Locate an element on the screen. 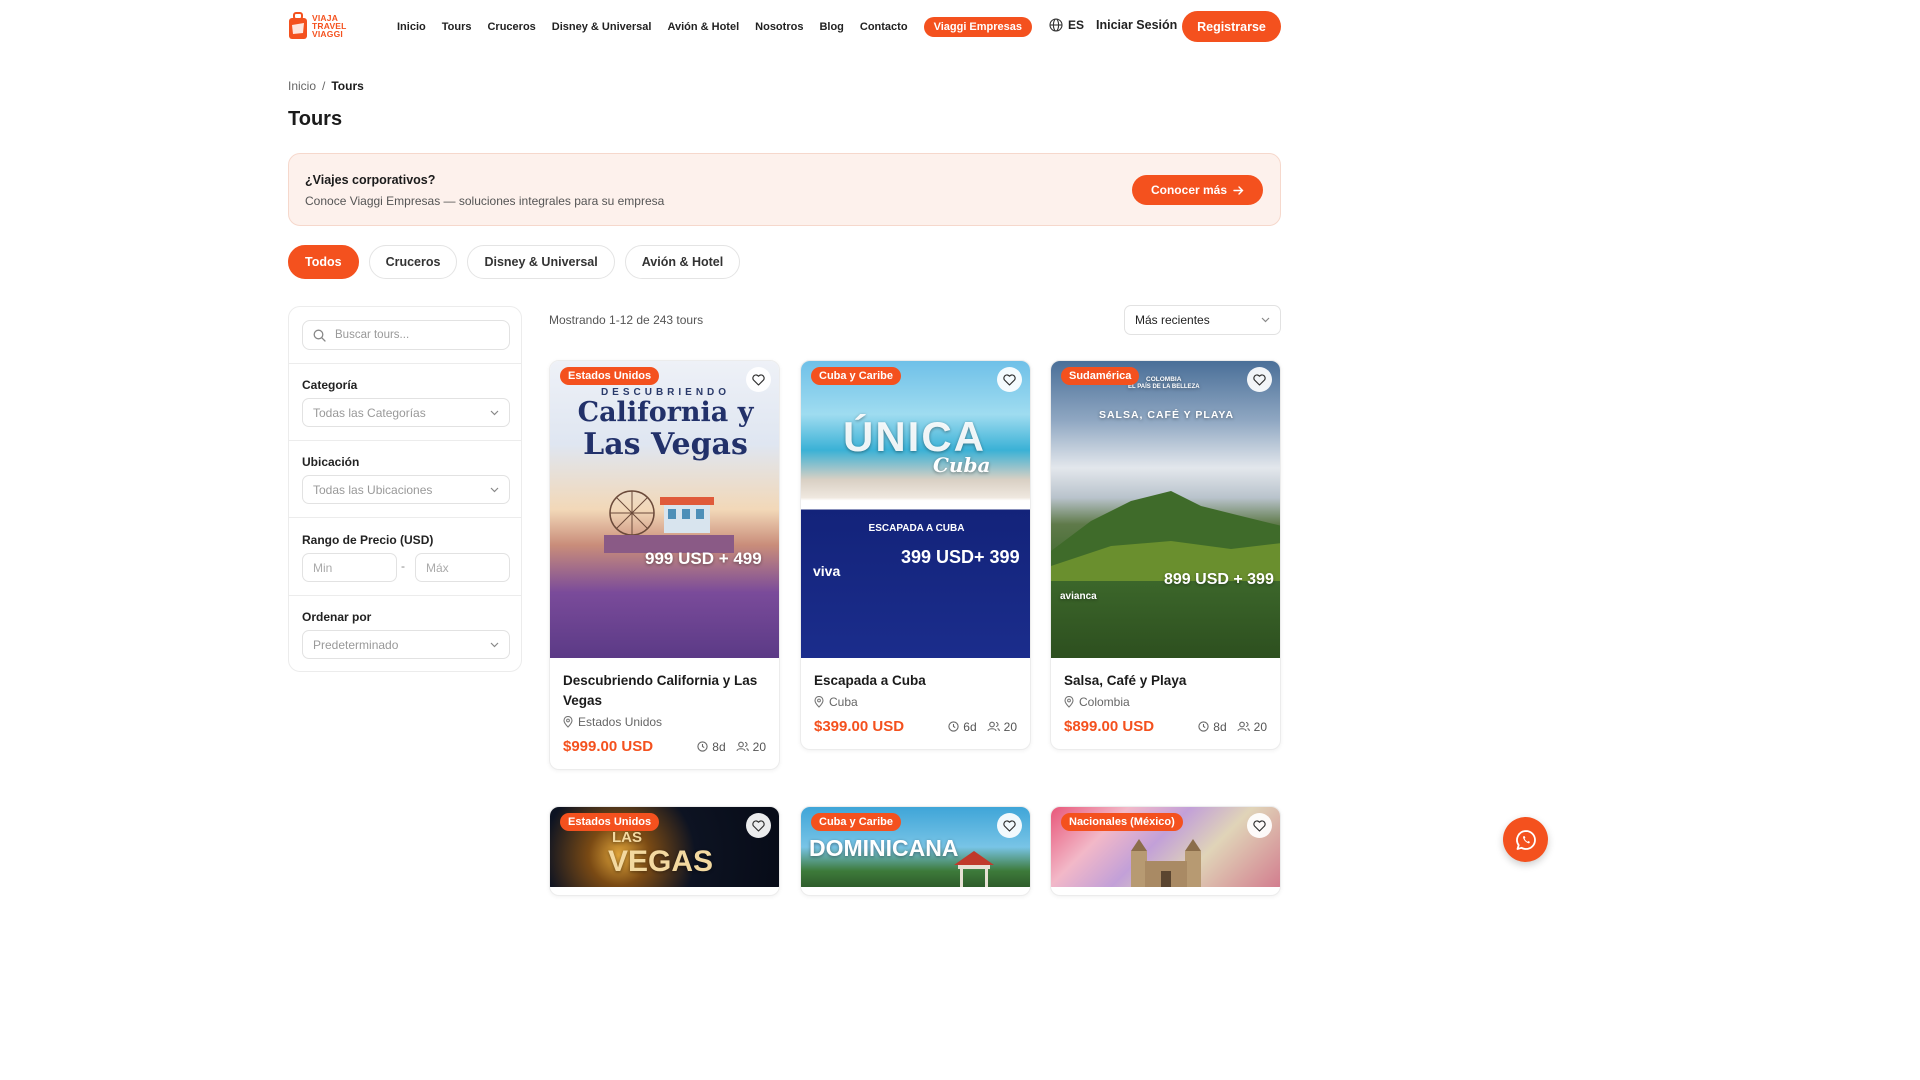  tour-location-label: Cuba is located at coordinates (843, 702).